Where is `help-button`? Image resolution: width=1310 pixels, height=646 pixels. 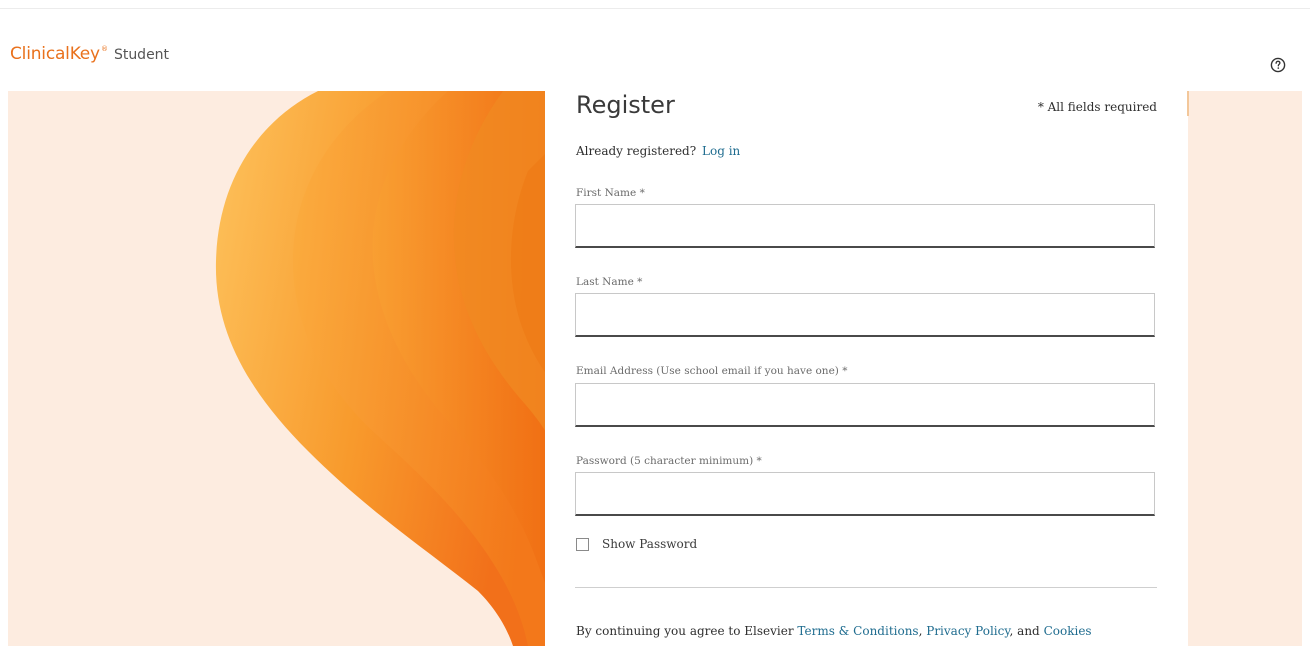 help-button is located at coordinates (1277, 64).